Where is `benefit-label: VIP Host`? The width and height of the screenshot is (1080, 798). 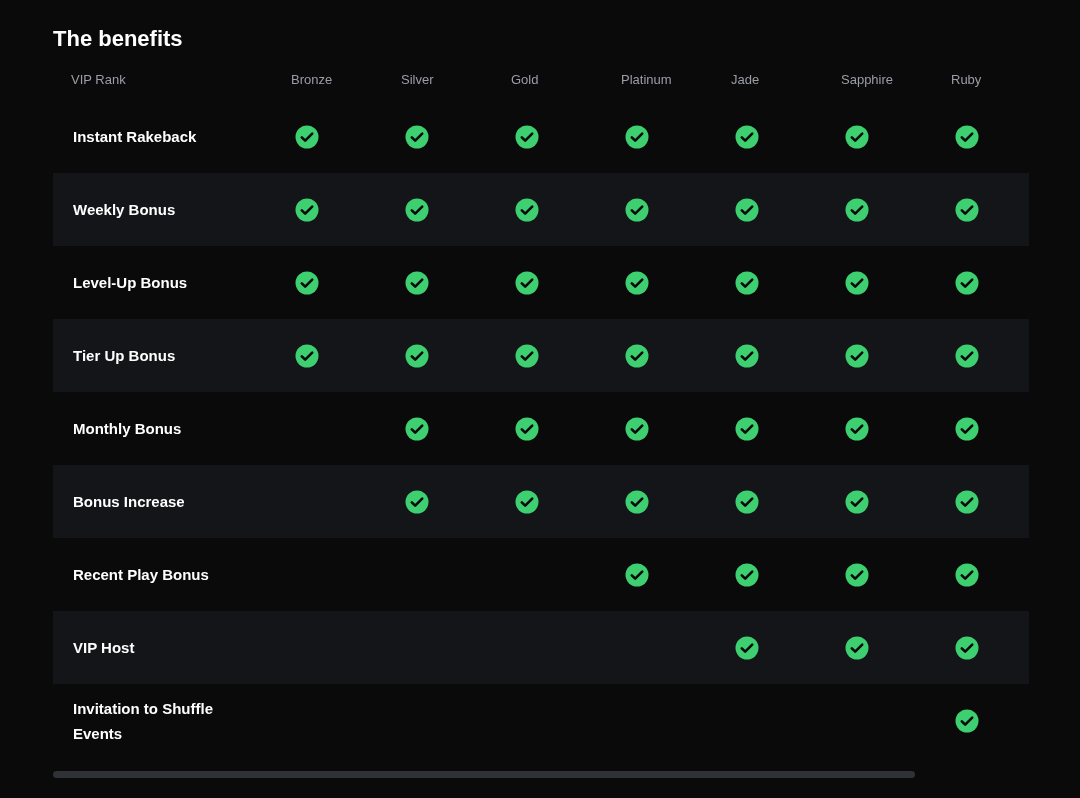
benefit-label: VIP Host is located at coordinates (104, 648).